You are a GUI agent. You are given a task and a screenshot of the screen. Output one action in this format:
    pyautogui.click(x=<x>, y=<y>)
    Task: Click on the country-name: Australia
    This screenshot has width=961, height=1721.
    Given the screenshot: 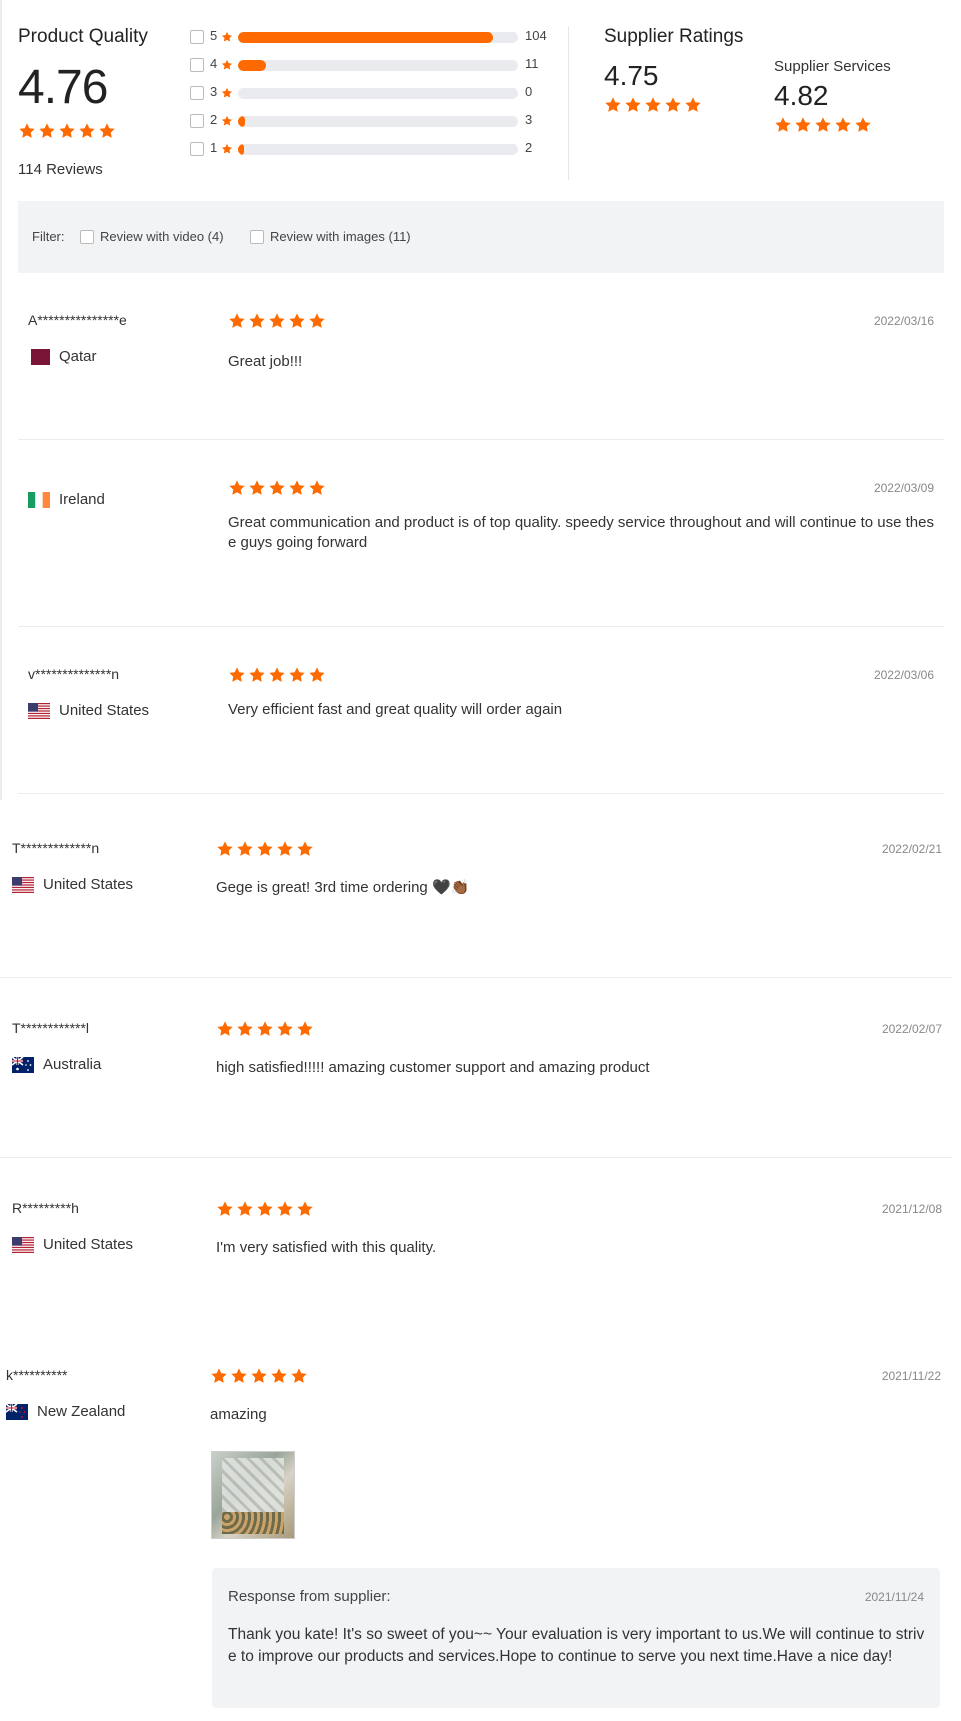 What is the action you would take?
    pyautogui.click(x=72, y=1064)
    